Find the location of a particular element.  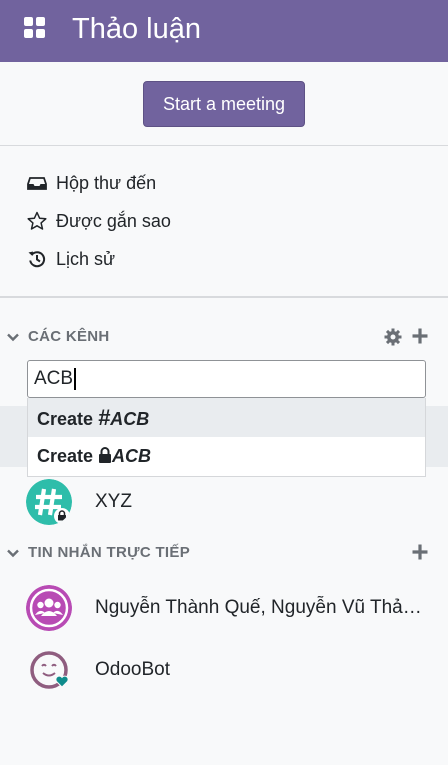

channel-search-input: ACB is located at coordinates (226, 379).